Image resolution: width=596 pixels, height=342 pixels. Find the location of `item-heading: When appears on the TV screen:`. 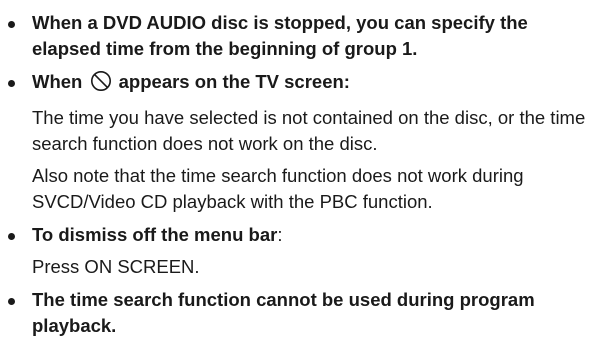

item-heading: When appears on the TV screen: is located at coordinates (312, 84).